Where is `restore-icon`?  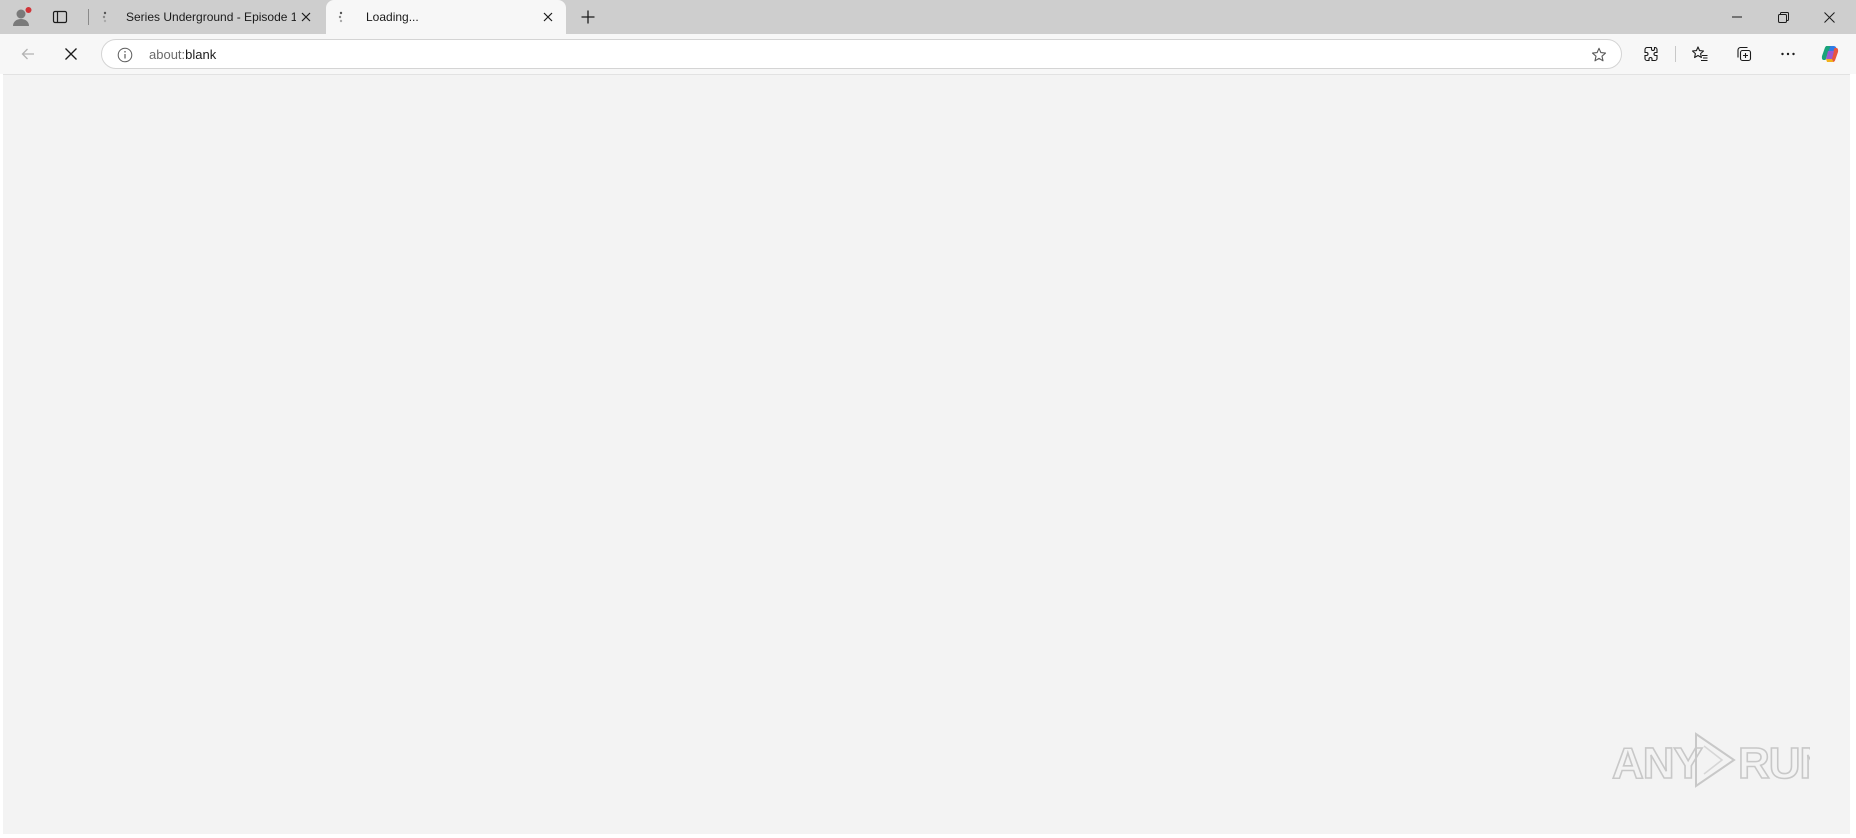 restore-icon is located at coordinates (1783, 17).